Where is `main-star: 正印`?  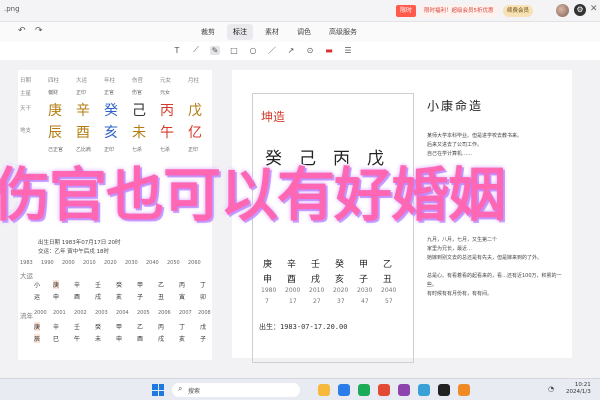
main-star: 正印 is located at coordinates (81, 93).